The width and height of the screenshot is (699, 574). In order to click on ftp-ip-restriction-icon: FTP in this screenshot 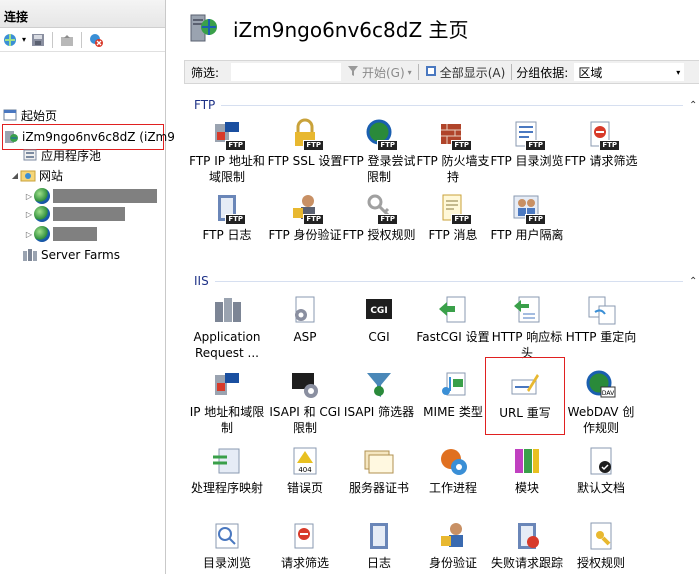, I will do `click(228, 134)`.